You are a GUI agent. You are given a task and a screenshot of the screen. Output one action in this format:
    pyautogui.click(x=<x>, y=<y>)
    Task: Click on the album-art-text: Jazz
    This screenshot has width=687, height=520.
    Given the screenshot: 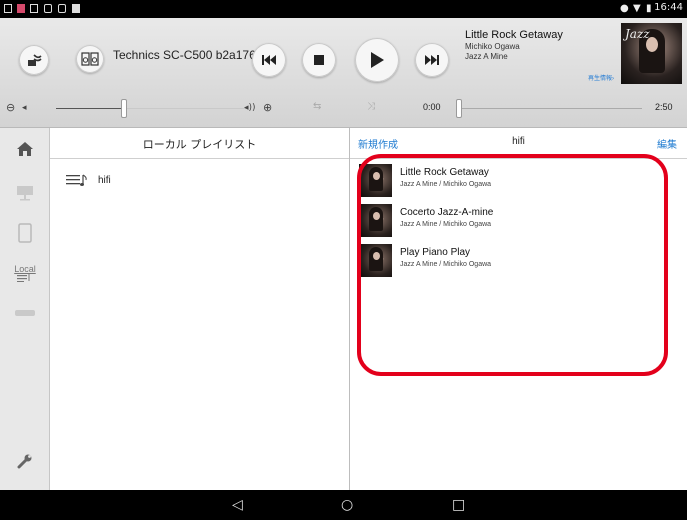 What is the action you would take?
    pyautogui.click(x=637, y=34)
    